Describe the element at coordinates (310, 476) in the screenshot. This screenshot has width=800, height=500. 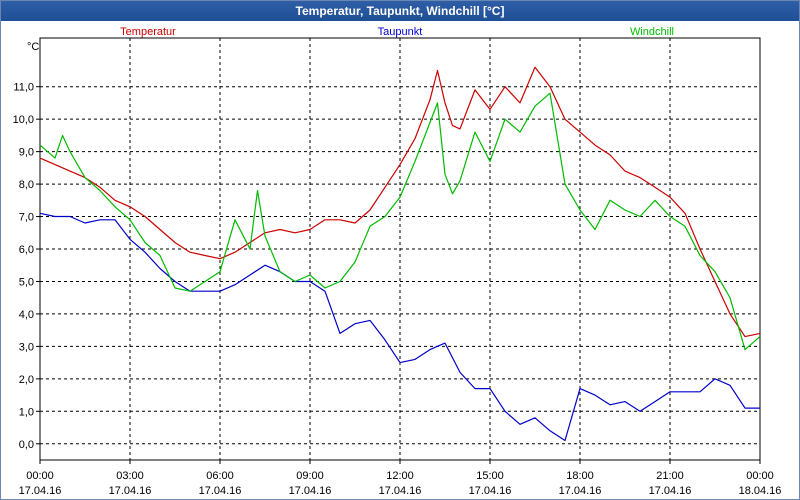
I see `x-tick-time-label: 09:00` at that location.